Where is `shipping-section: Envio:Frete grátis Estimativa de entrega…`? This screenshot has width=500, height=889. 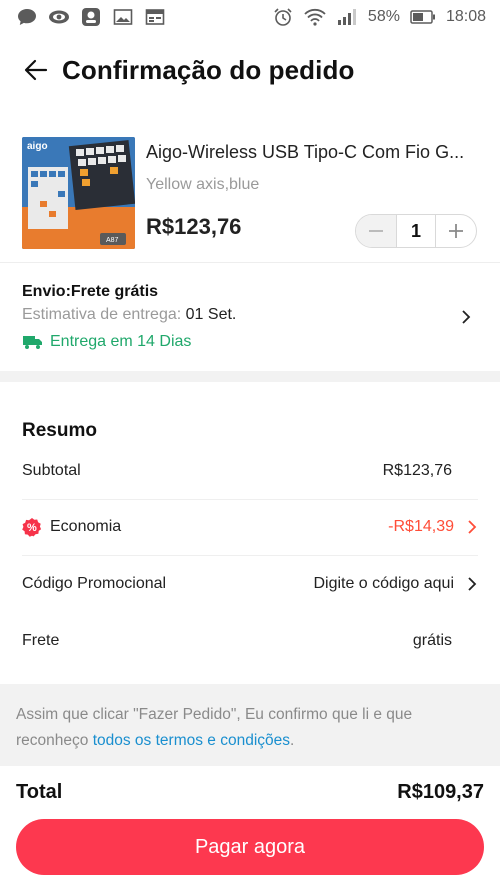
shipping-section: Envio:Frete grátis Estimativa de entrega… is located at coordinates (250, 317).